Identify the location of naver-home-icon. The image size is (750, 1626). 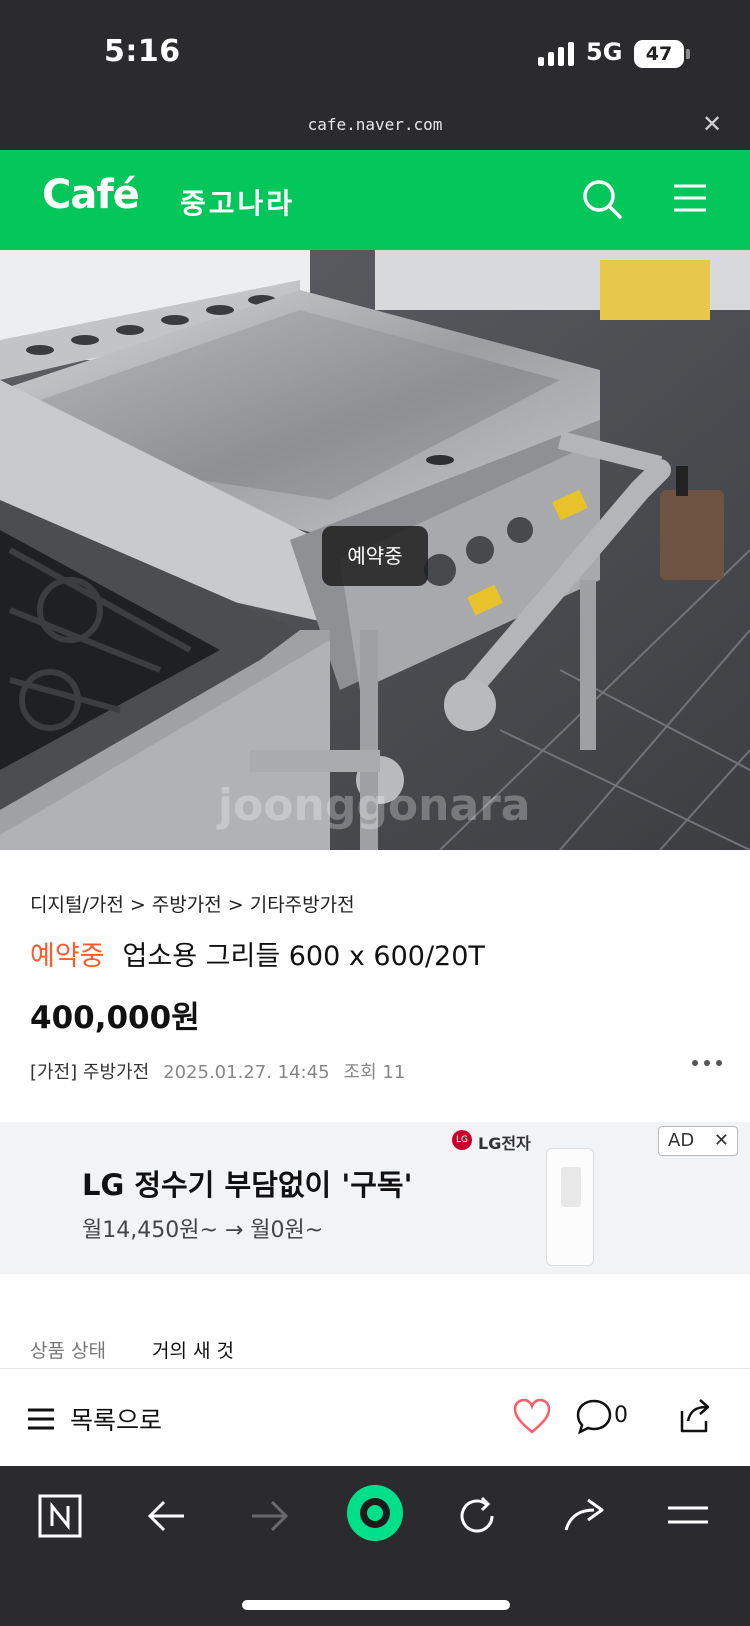
(60, 1516).